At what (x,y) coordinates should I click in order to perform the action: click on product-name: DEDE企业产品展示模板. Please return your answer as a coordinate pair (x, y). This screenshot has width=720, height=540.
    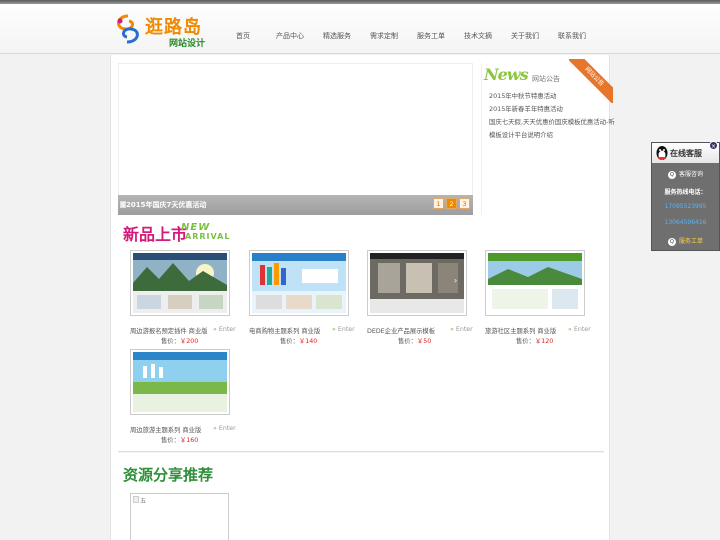
    Looking at the image, I should click on (401, 330).